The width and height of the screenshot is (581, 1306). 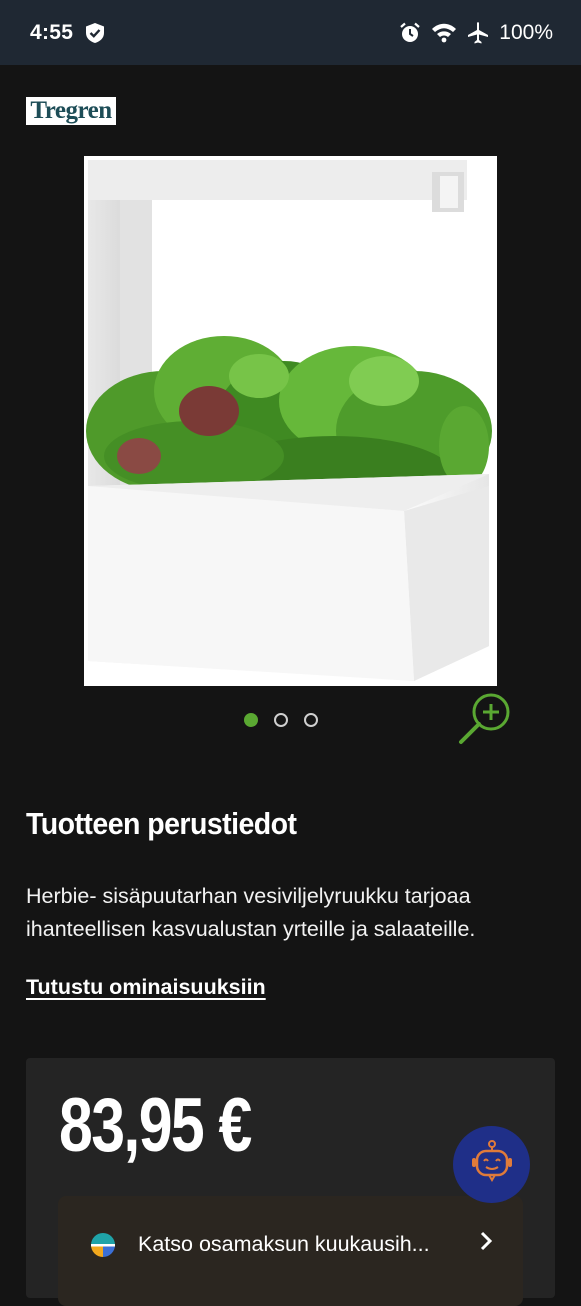 I want to click on gallery-pagination, so click(x=281, y=720).